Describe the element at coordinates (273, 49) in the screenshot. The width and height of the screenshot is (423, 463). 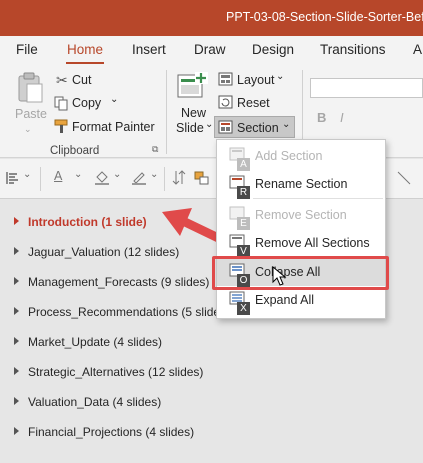
I see `tab-design: Design` at that location.